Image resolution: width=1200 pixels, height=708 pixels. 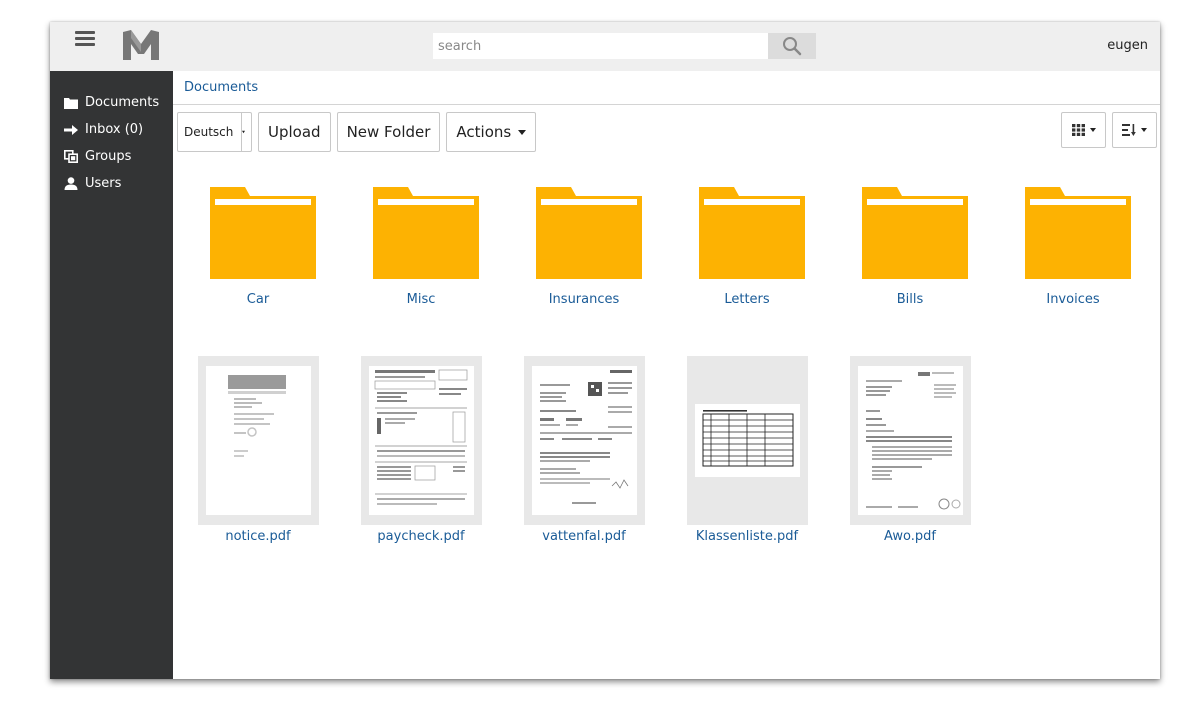 What do you see at coordinates (1129, 130) in the screenshot?
I see `sort-icon` at bounding box center [1129, 130].